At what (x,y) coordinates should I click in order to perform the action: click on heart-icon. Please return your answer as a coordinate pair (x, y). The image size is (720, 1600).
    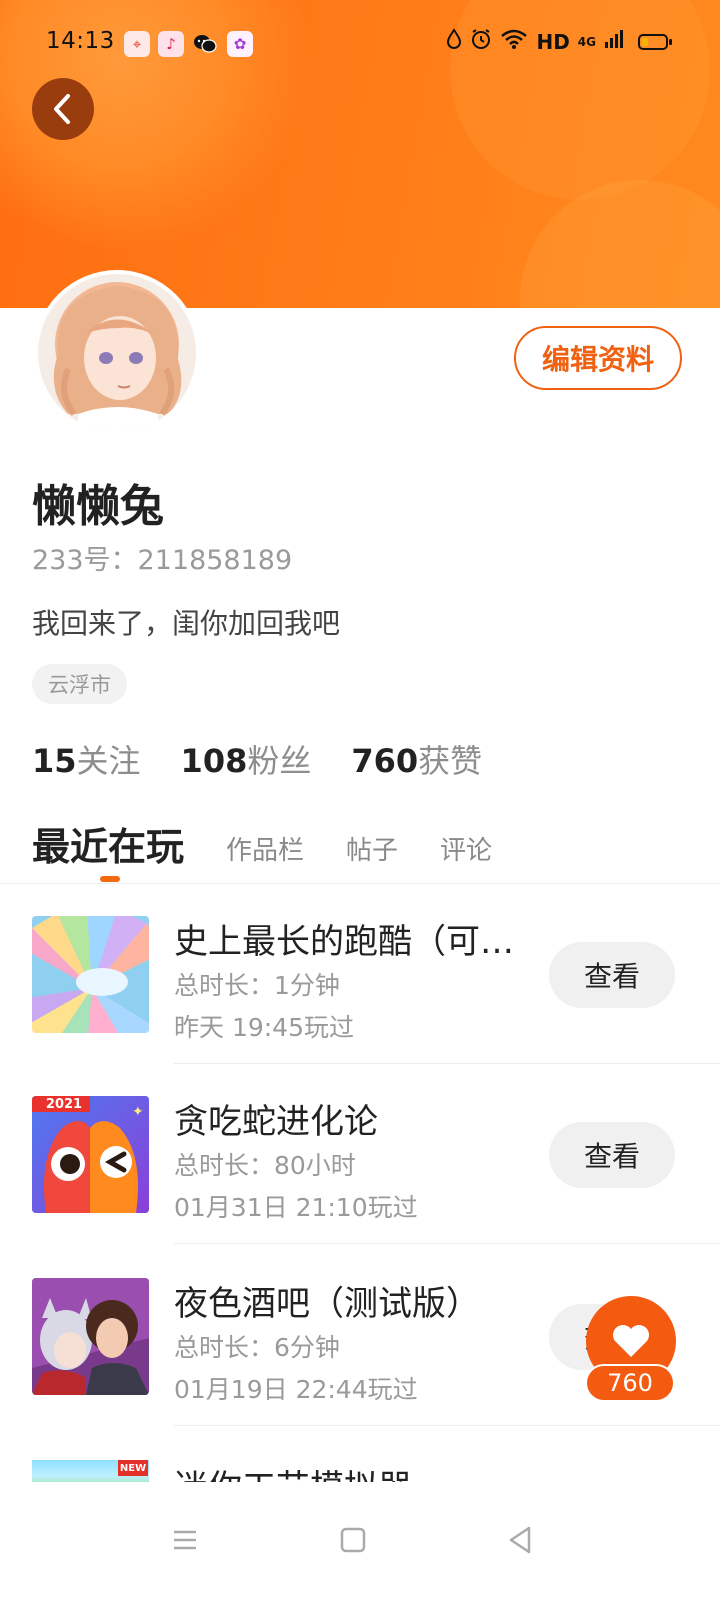
    Looking at the image, I should click on (631, 1341).